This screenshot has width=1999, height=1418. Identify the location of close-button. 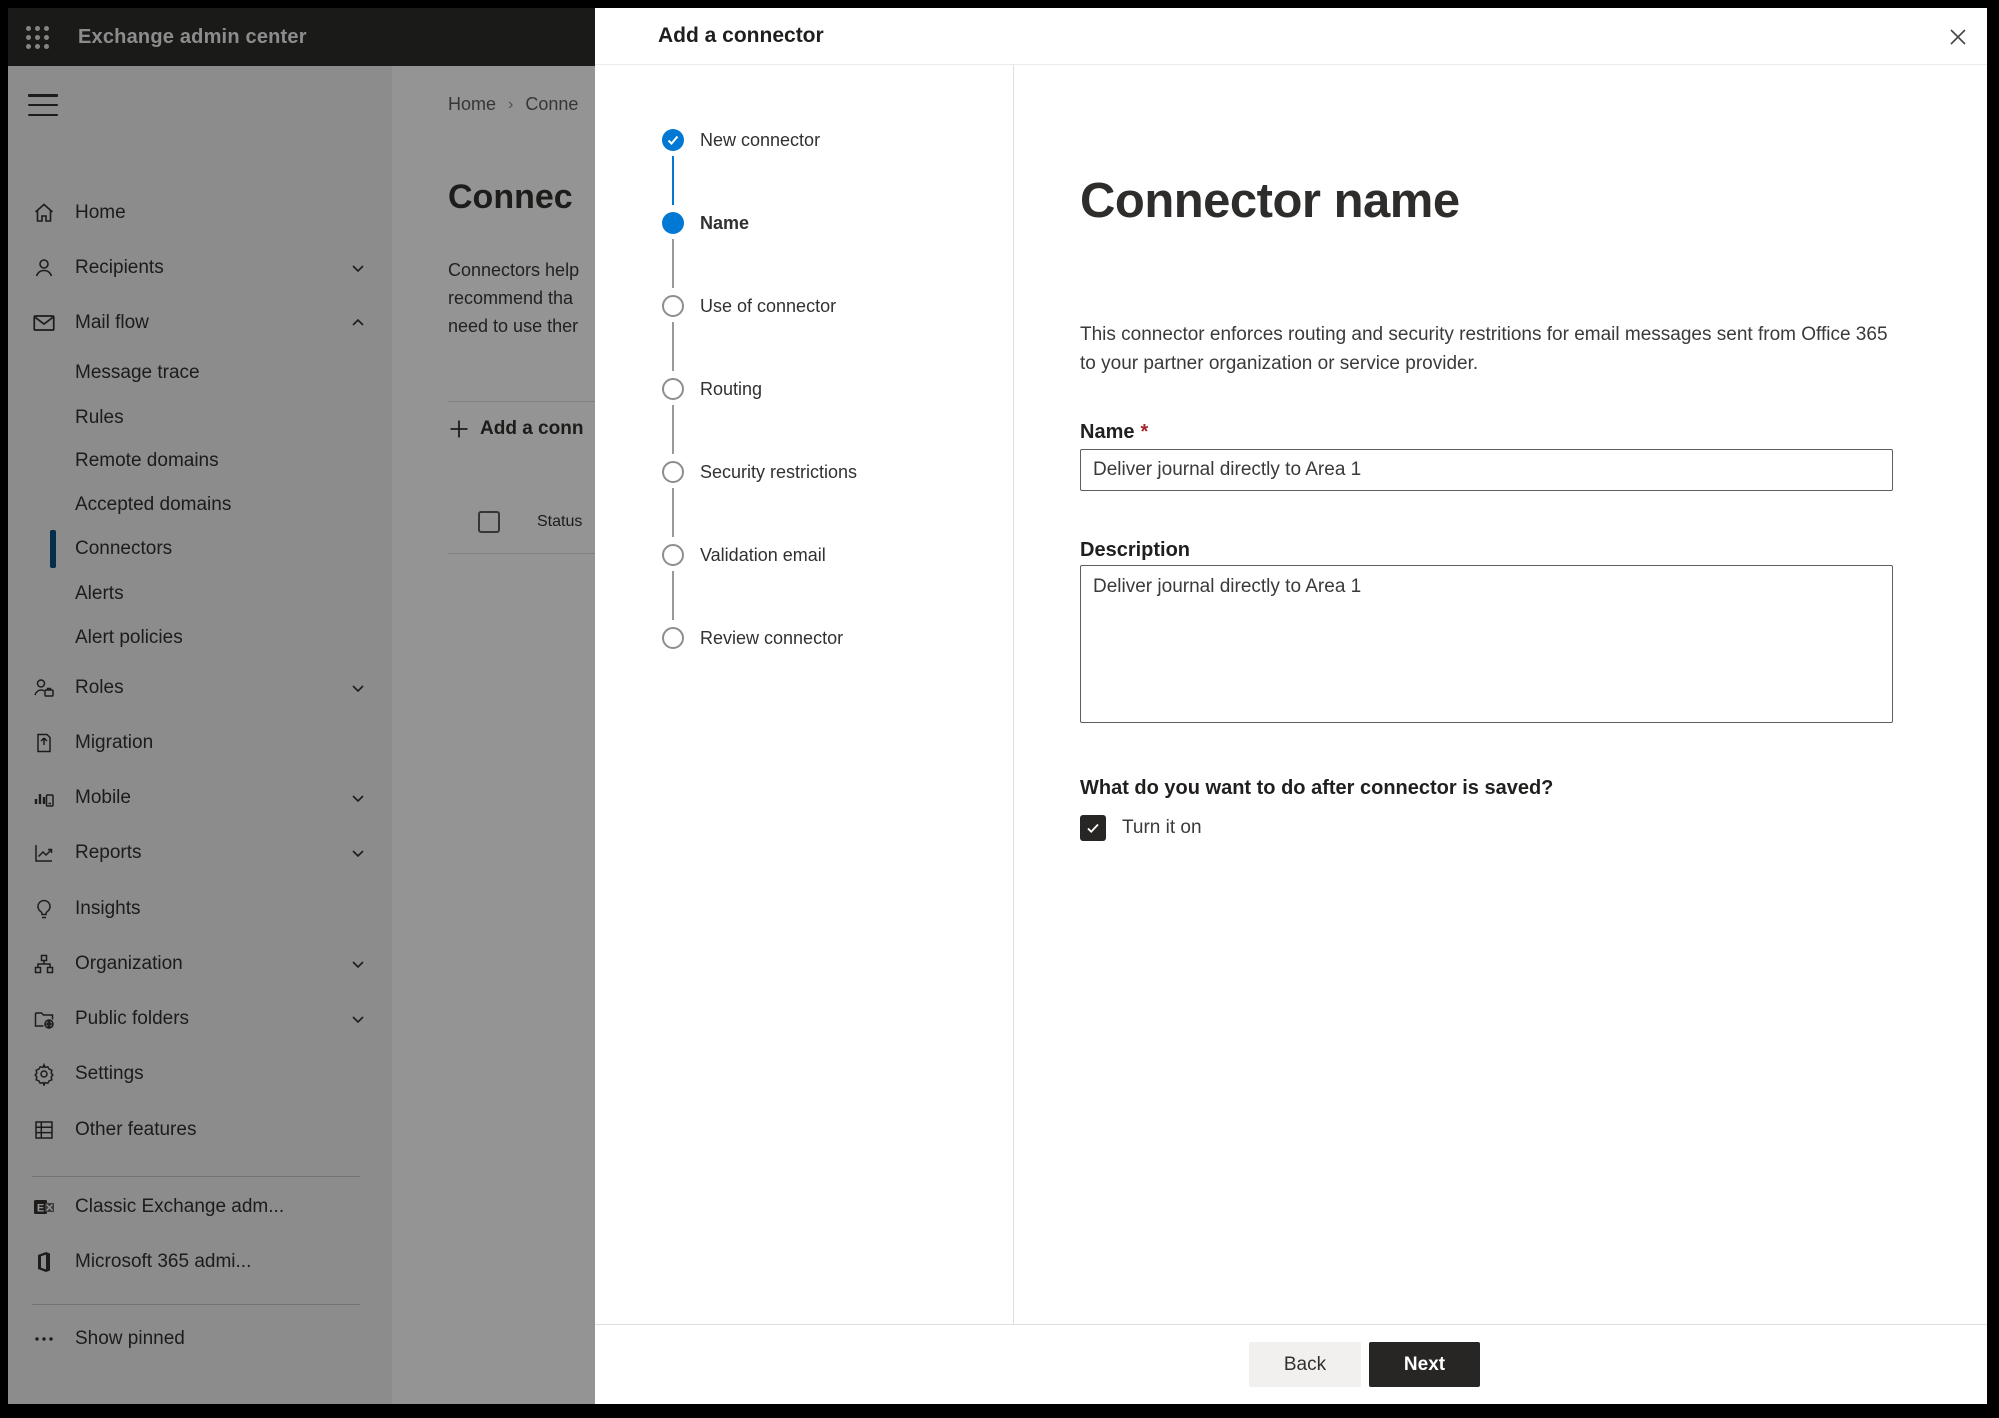
(1958, 37).